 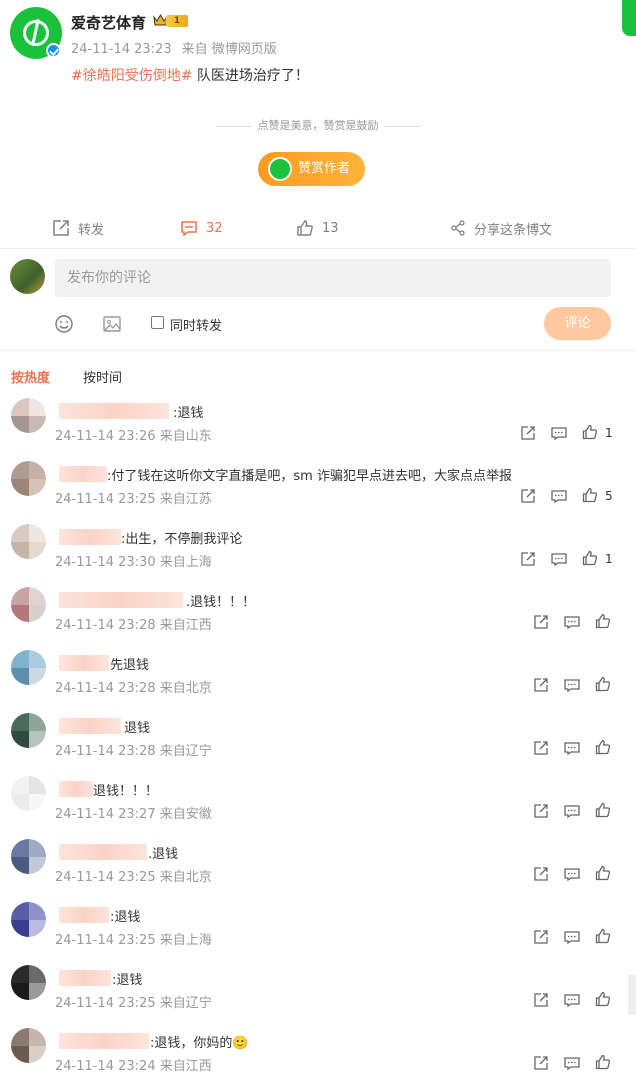 I want to click on repost-button: 转发, so click(x=78, y=228).